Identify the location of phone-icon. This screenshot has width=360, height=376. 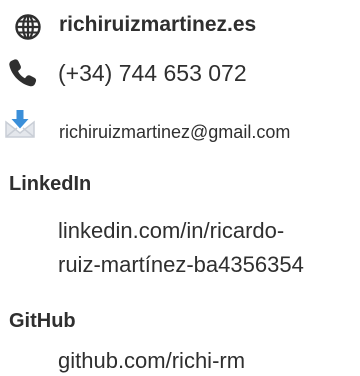
(23, 73).